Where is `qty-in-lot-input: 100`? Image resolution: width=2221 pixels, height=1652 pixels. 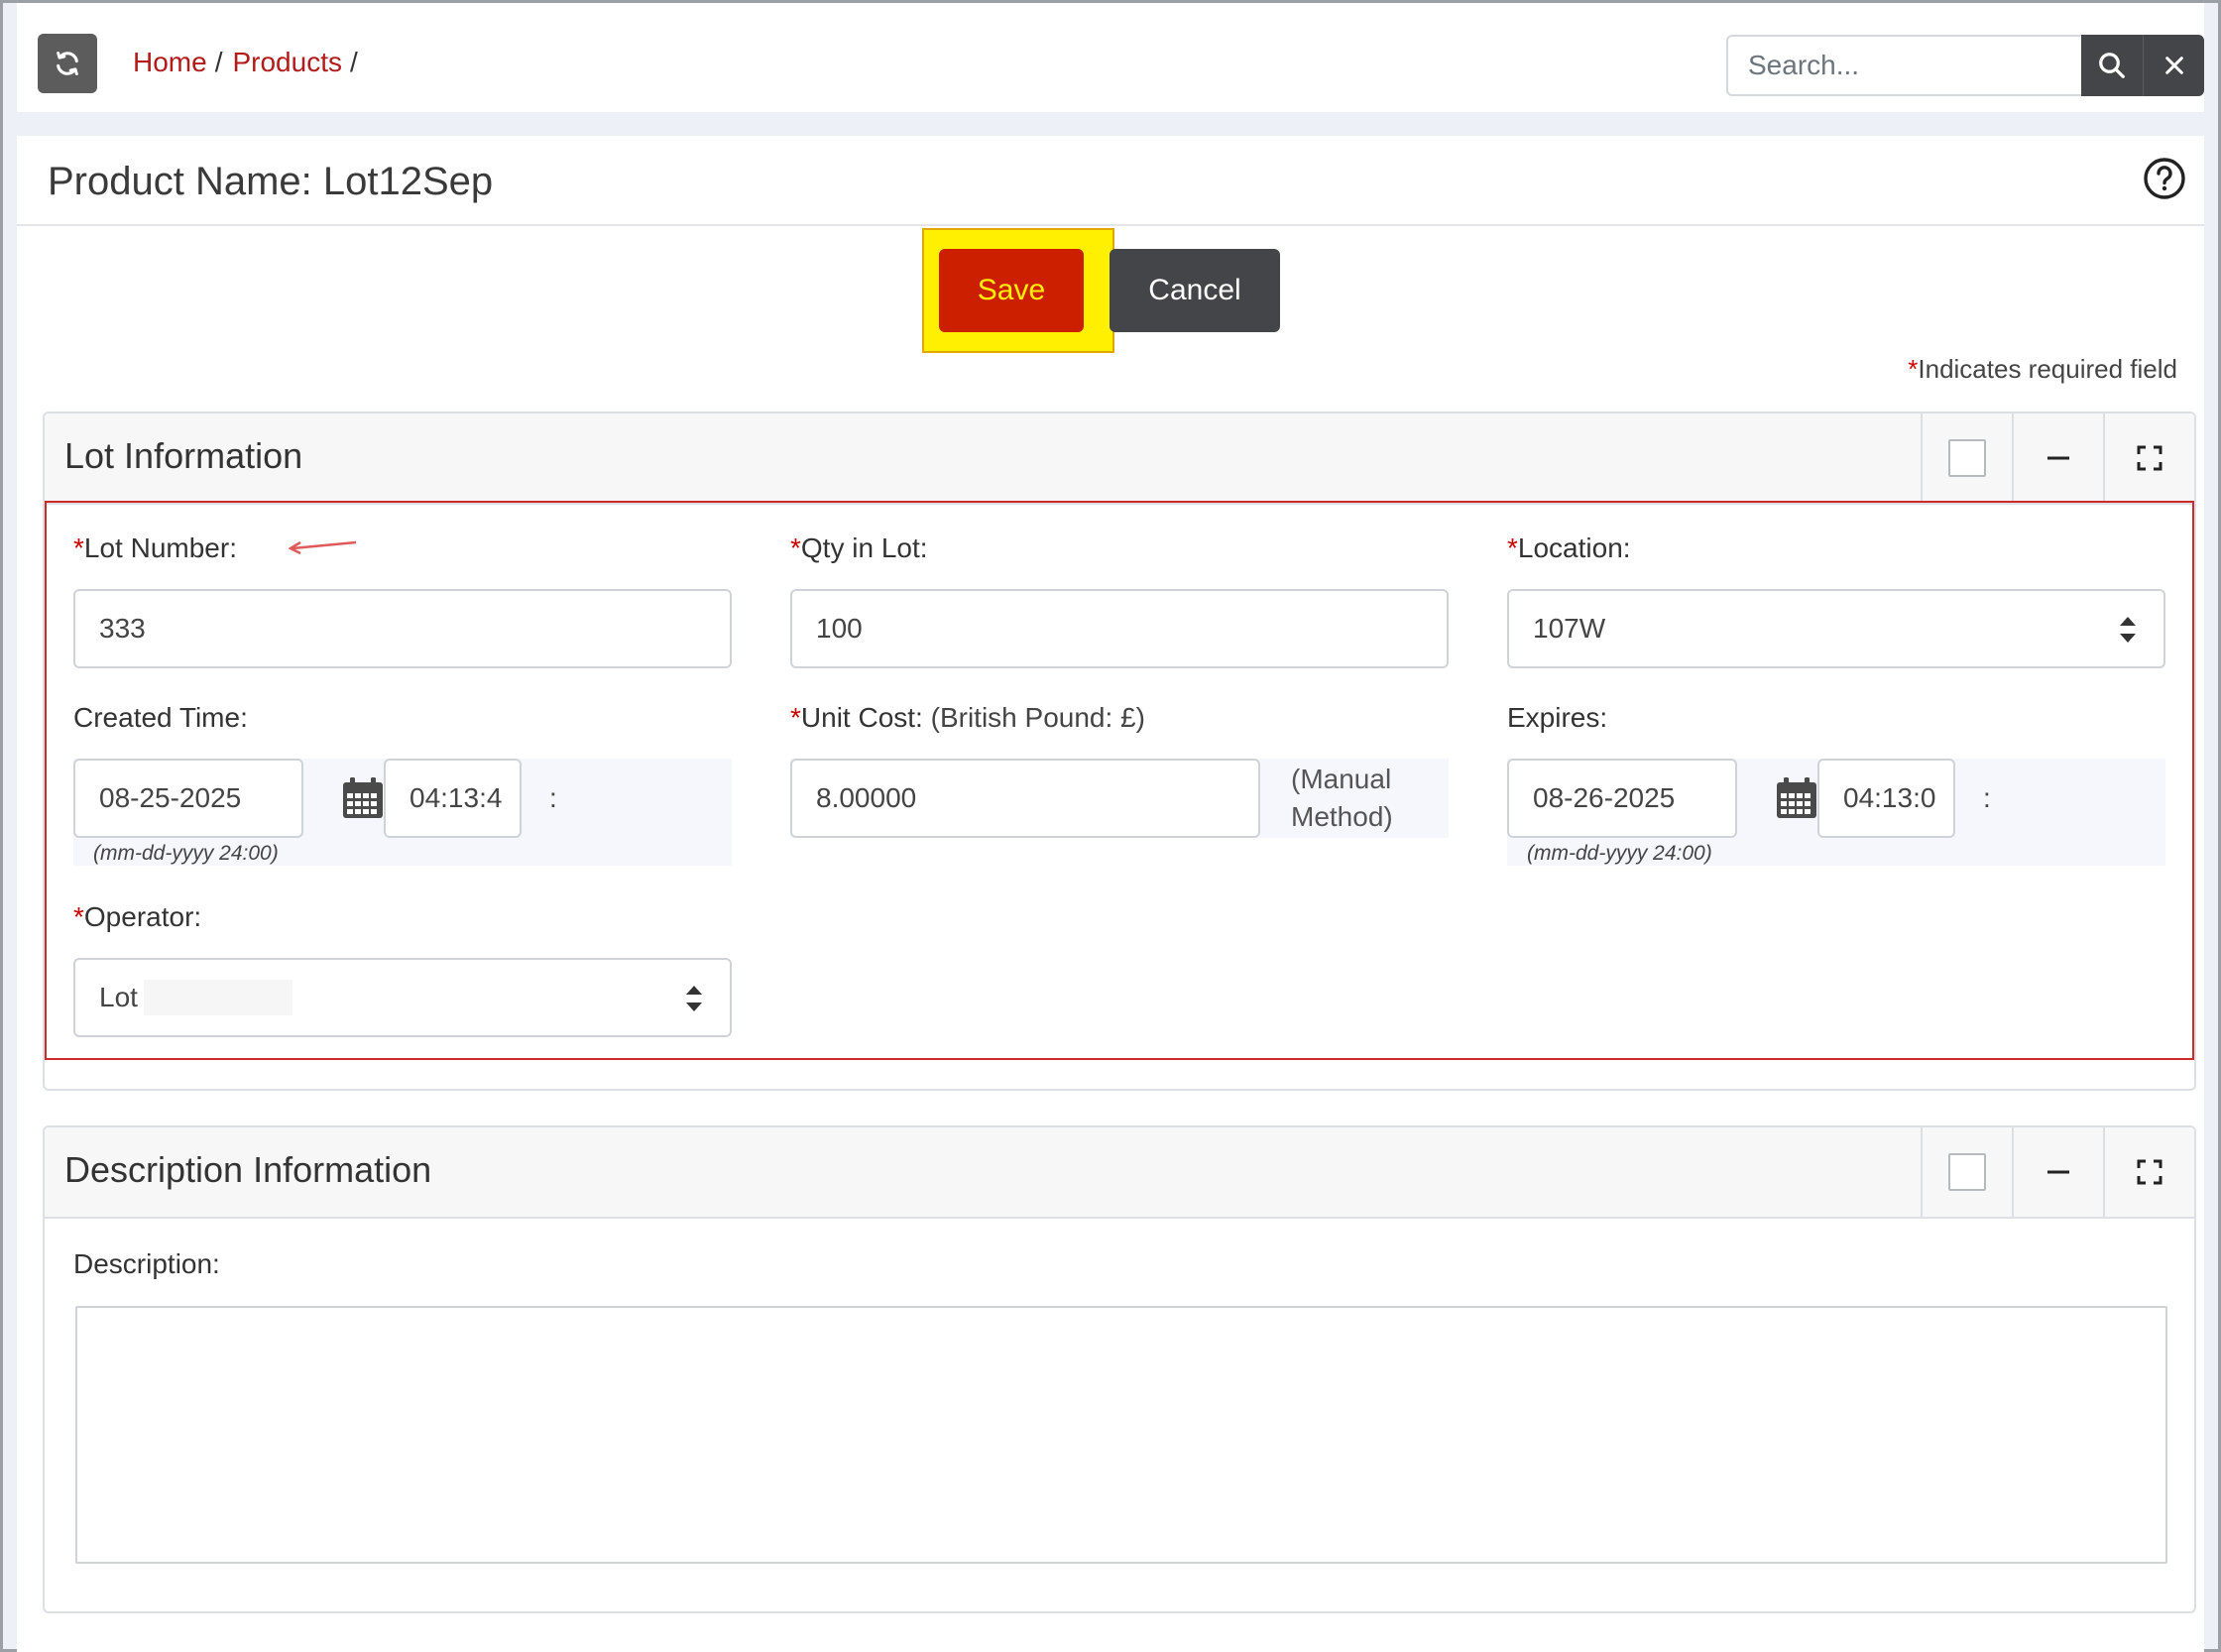
qty-in-lot-input: 100 is located at coordinates (1119, 628).